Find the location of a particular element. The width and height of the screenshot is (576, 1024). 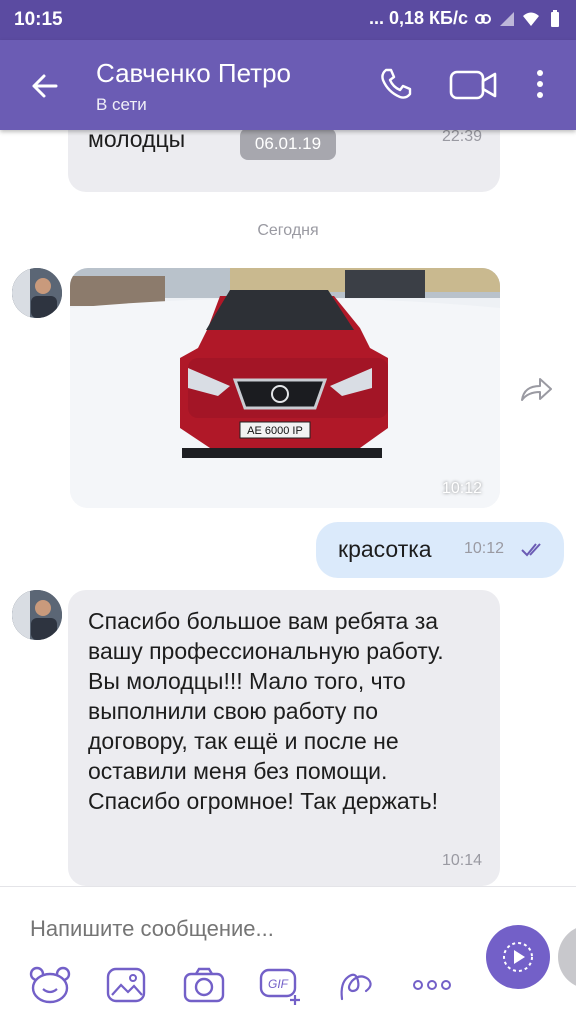

secondary-action-button is located at coordinates (567, 957).